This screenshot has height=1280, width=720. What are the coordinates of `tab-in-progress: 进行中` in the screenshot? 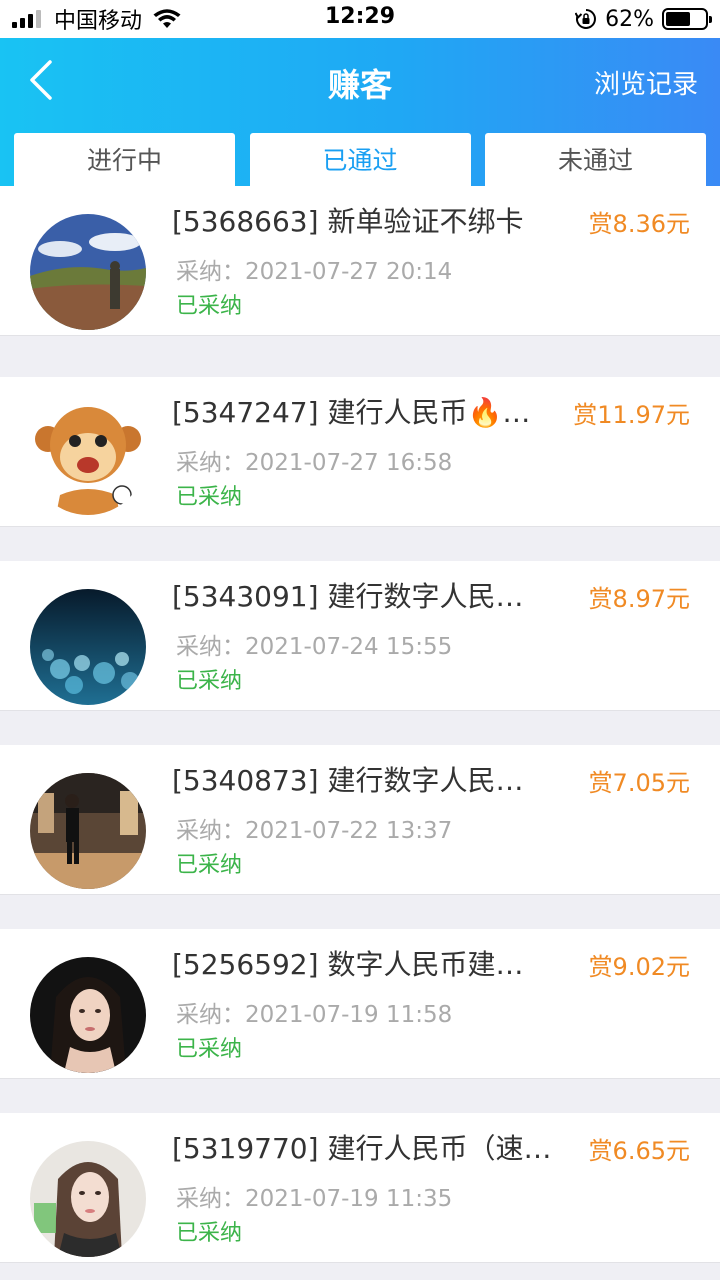 It's located at (124, 161).